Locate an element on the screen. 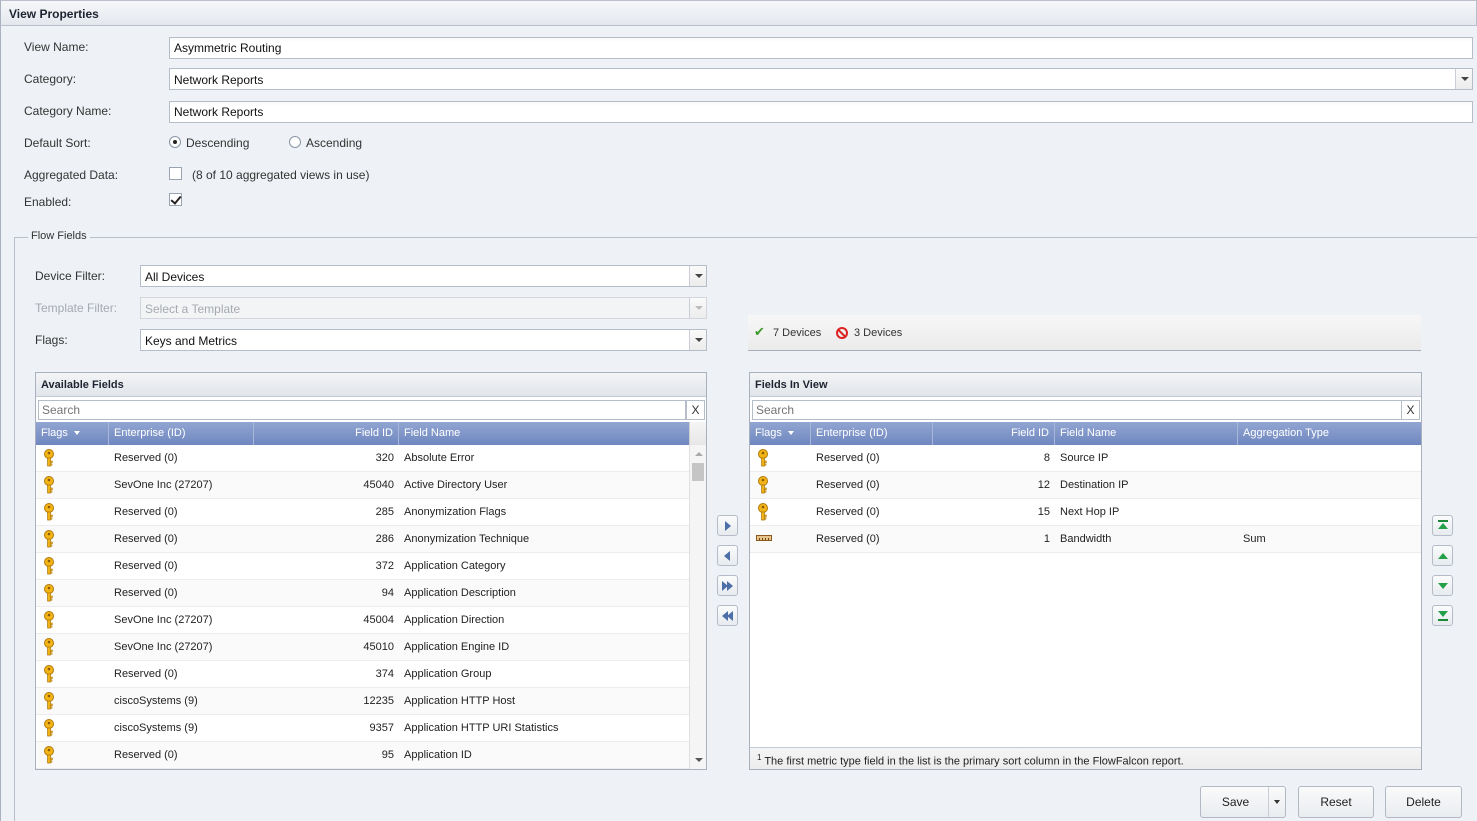  cell-enterprise: SevOne Inc (27207) is located at coordinates (163, 620).